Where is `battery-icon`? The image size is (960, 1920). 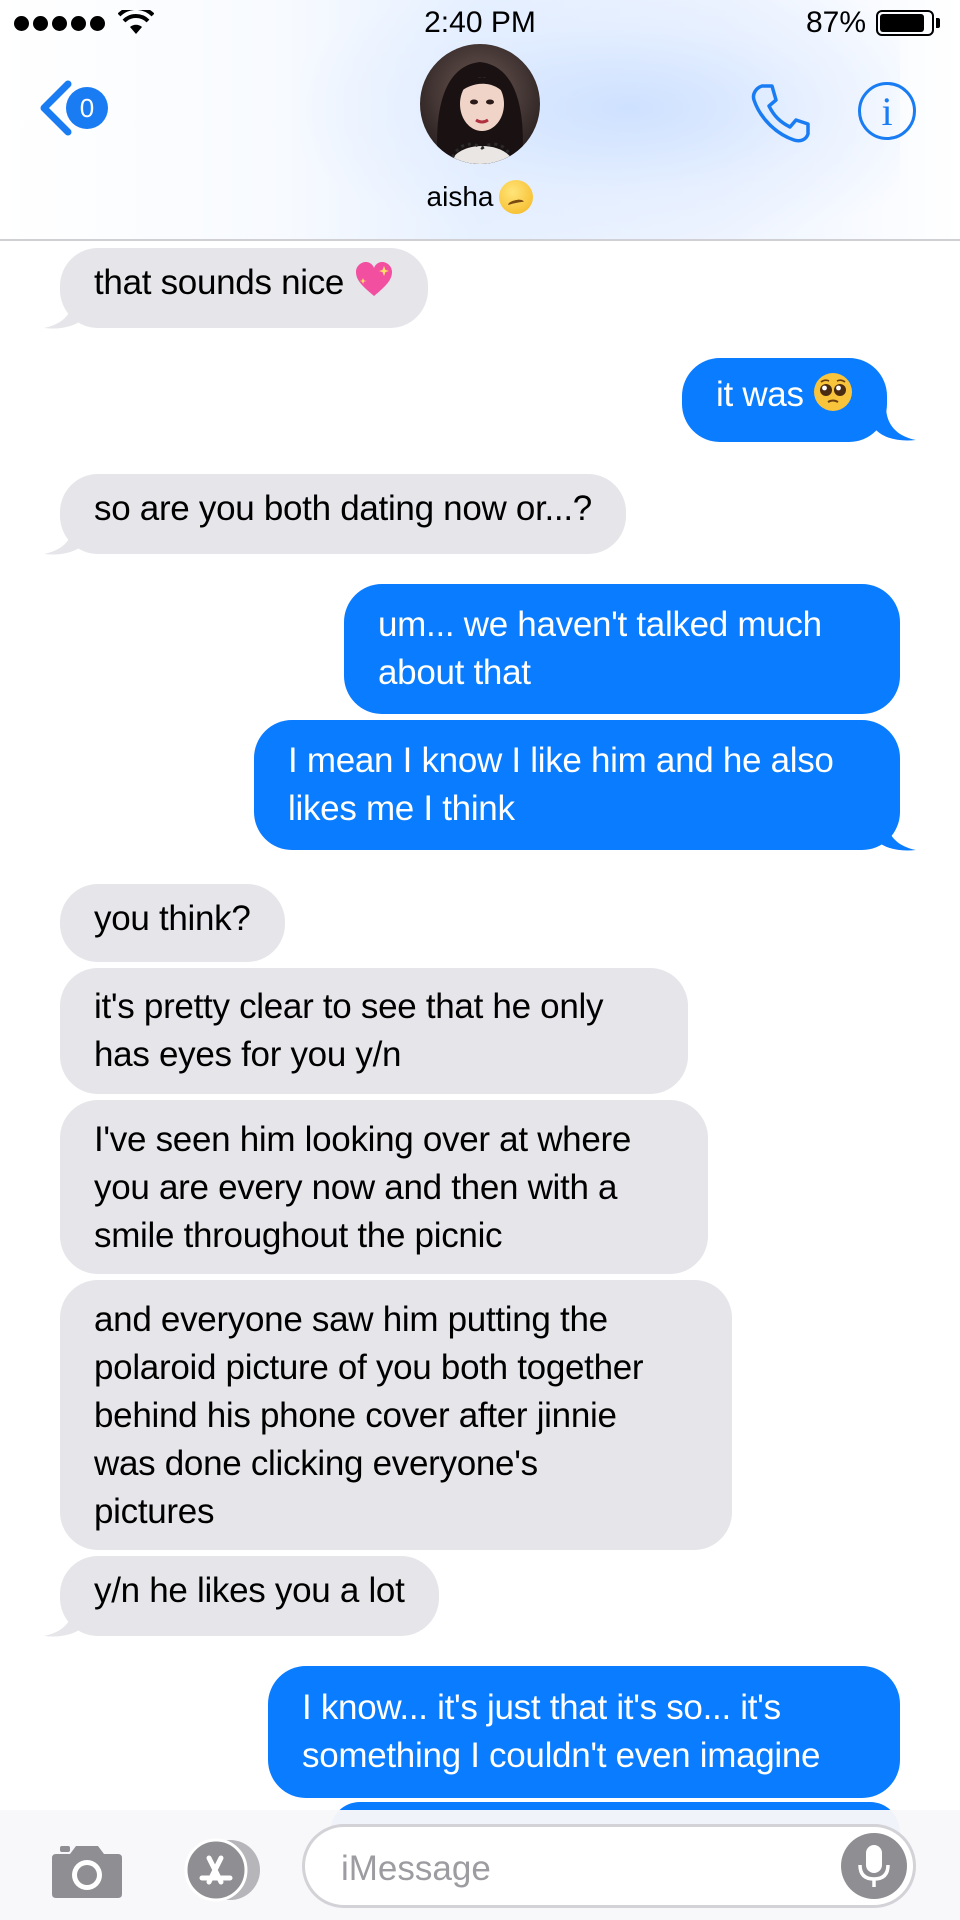
battery-icon is located at coordinates (905, 23).